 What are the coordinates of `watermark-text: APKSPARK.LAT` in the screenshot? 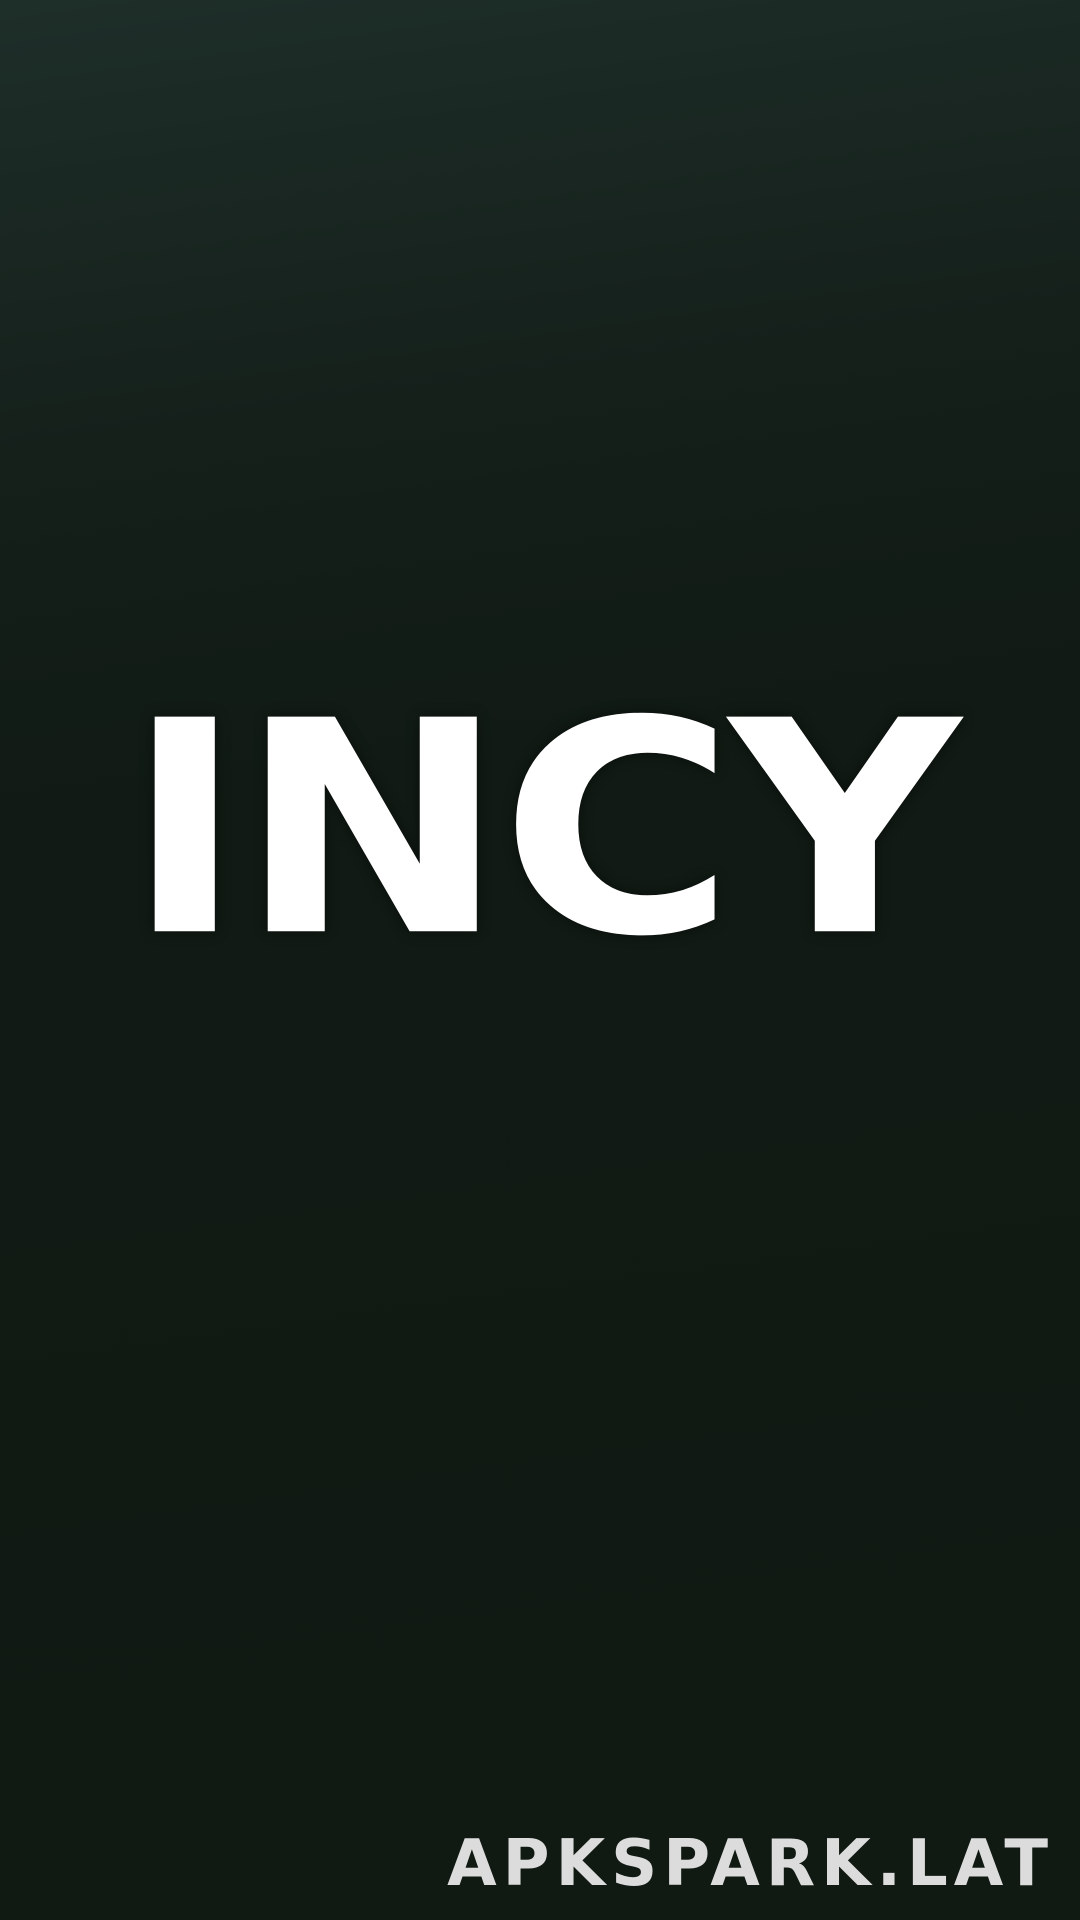 It's located at (750, 1864).